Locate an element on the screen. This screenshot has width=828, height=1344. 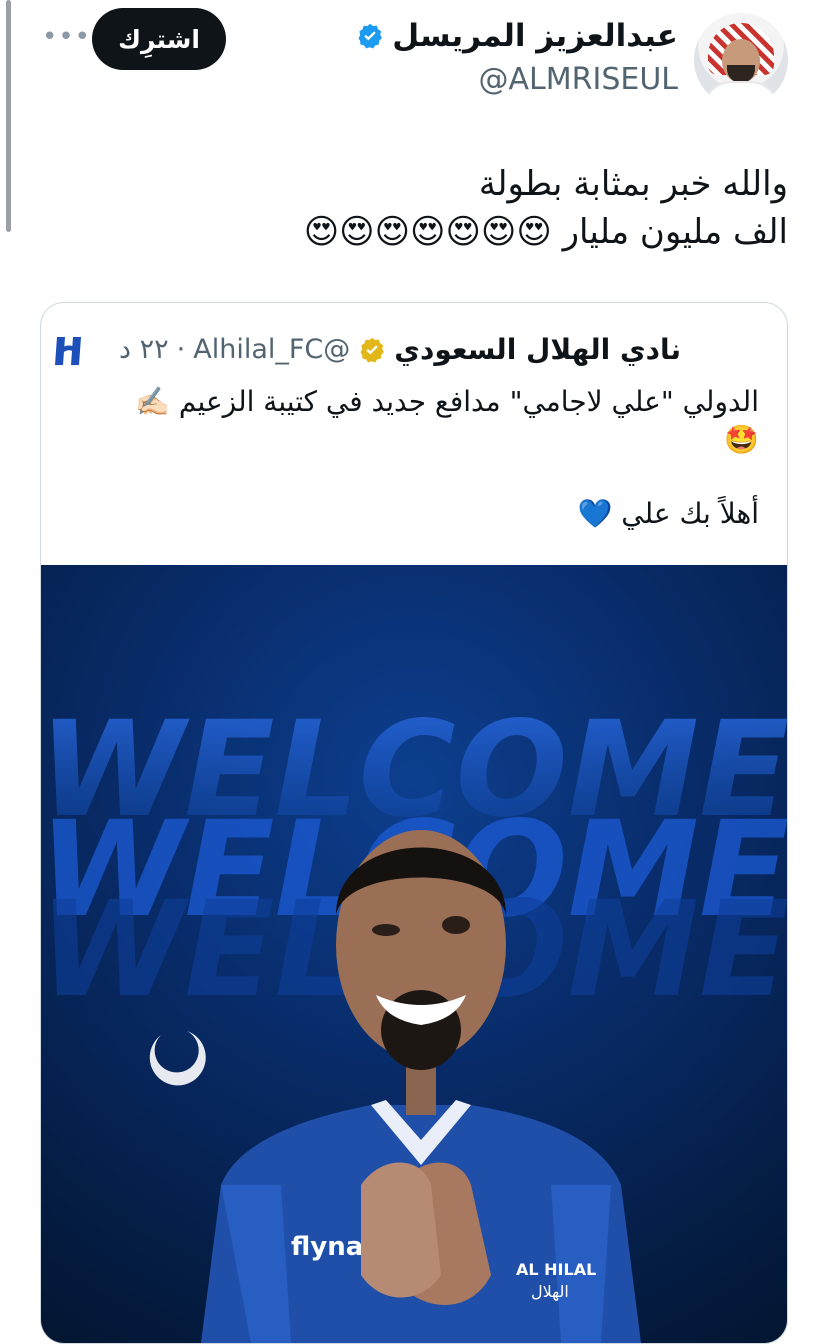
author-handle: @ALMRISEUL is located at coordinates (578, 79).